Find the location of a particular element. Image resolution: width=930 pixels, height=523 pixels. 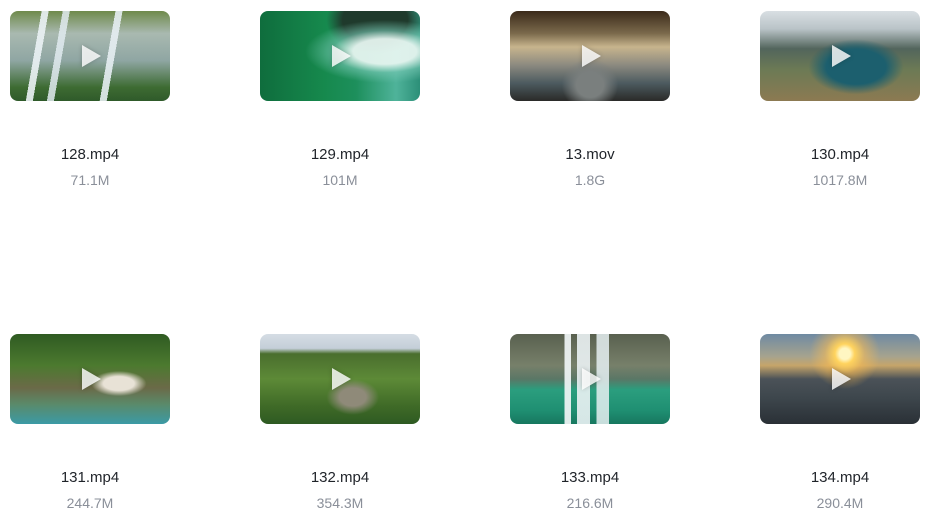

file-size: 101M is located at coordinates (340, 180).